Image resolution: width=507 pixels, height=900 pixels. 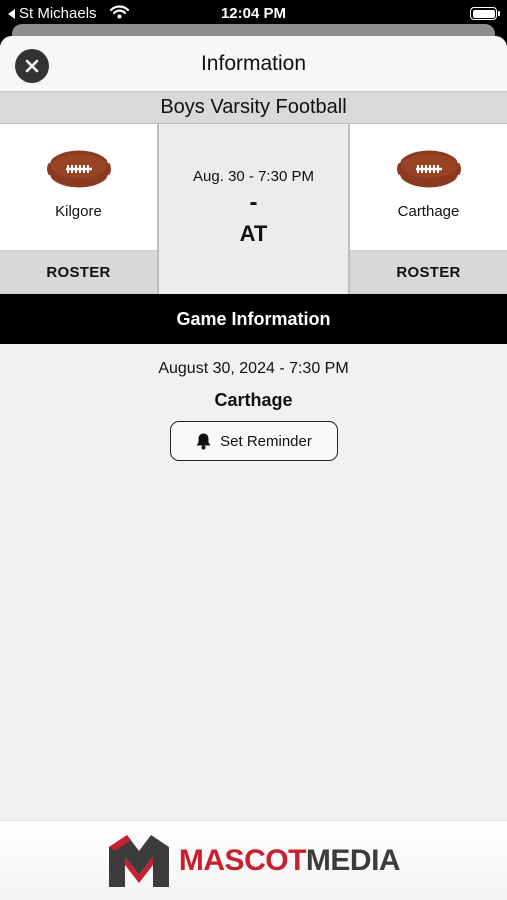 What do you see at coordinates (78, 272) in the screenshot?
I see `home-roster-button: ROSTER` at bounding box center [78, 272].